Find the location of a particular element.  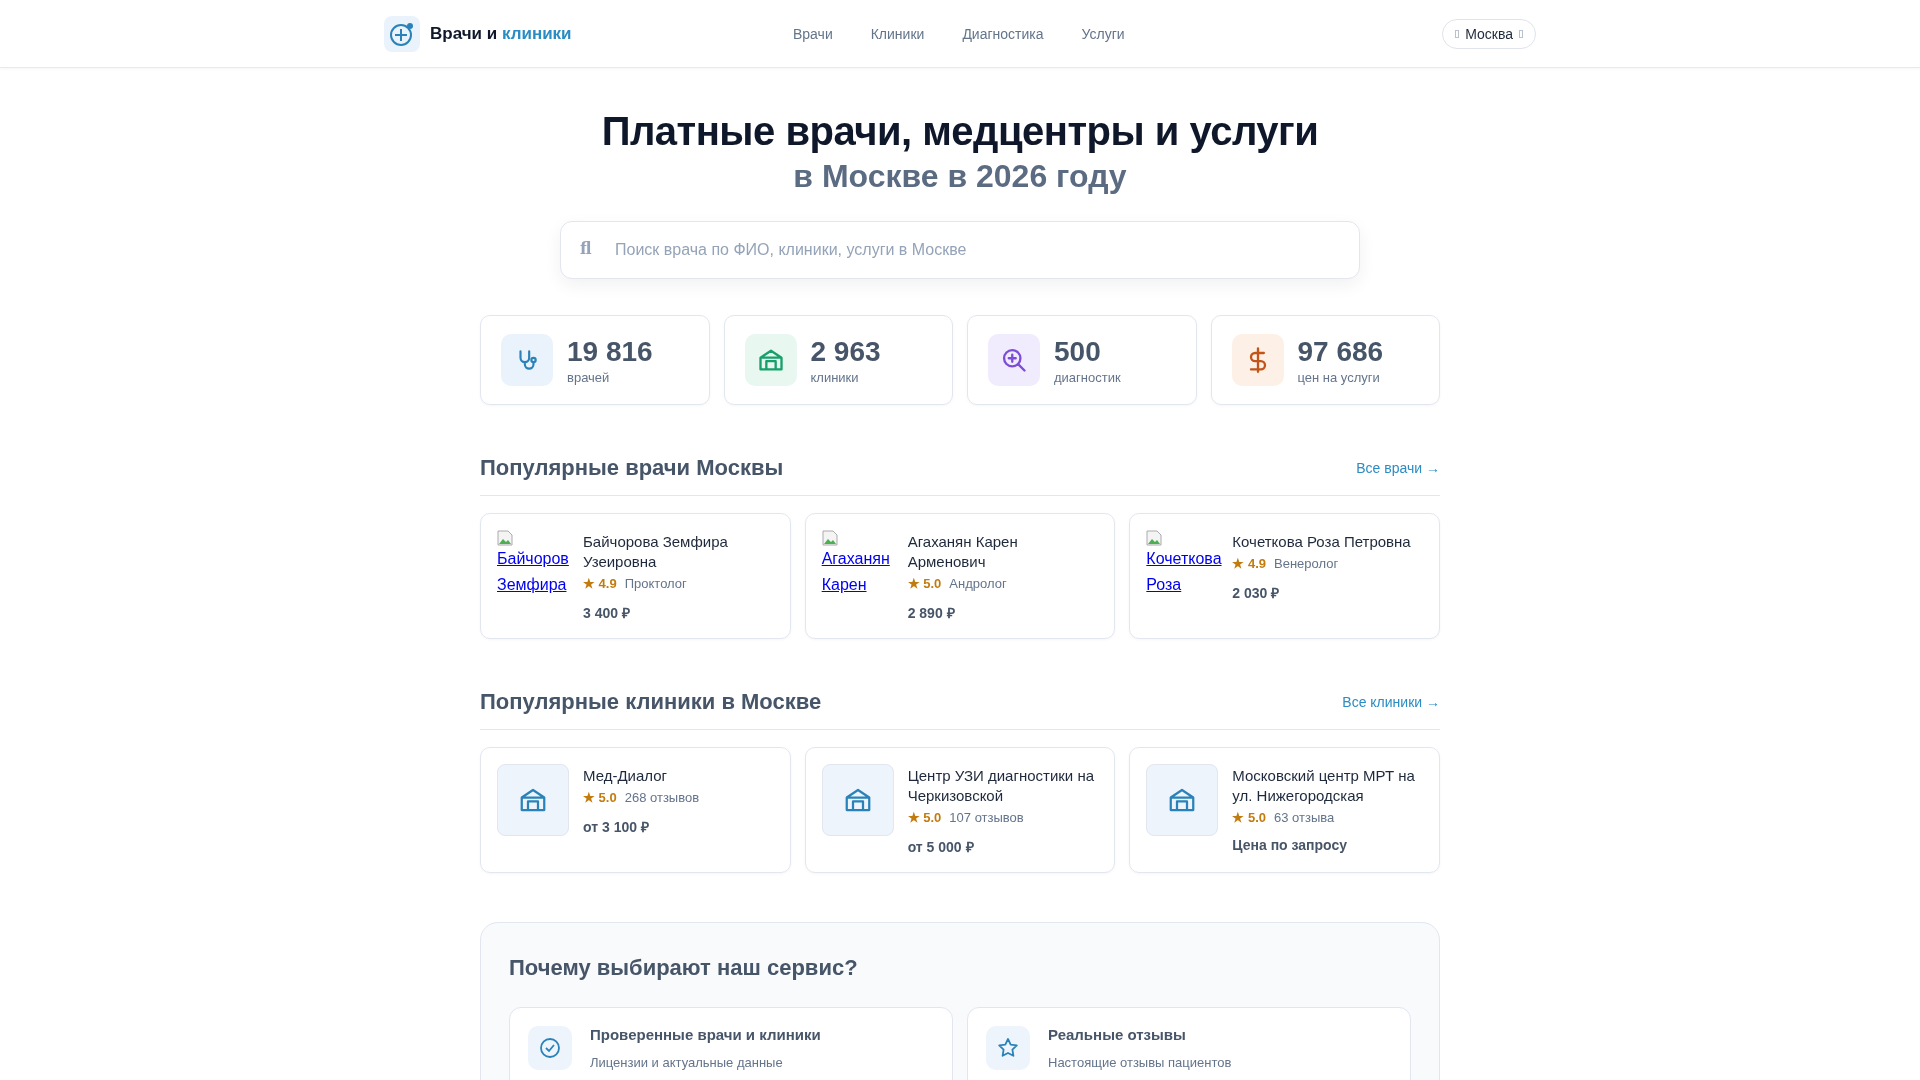

stat-value: 2 963 is located at coordinates (845, 351).